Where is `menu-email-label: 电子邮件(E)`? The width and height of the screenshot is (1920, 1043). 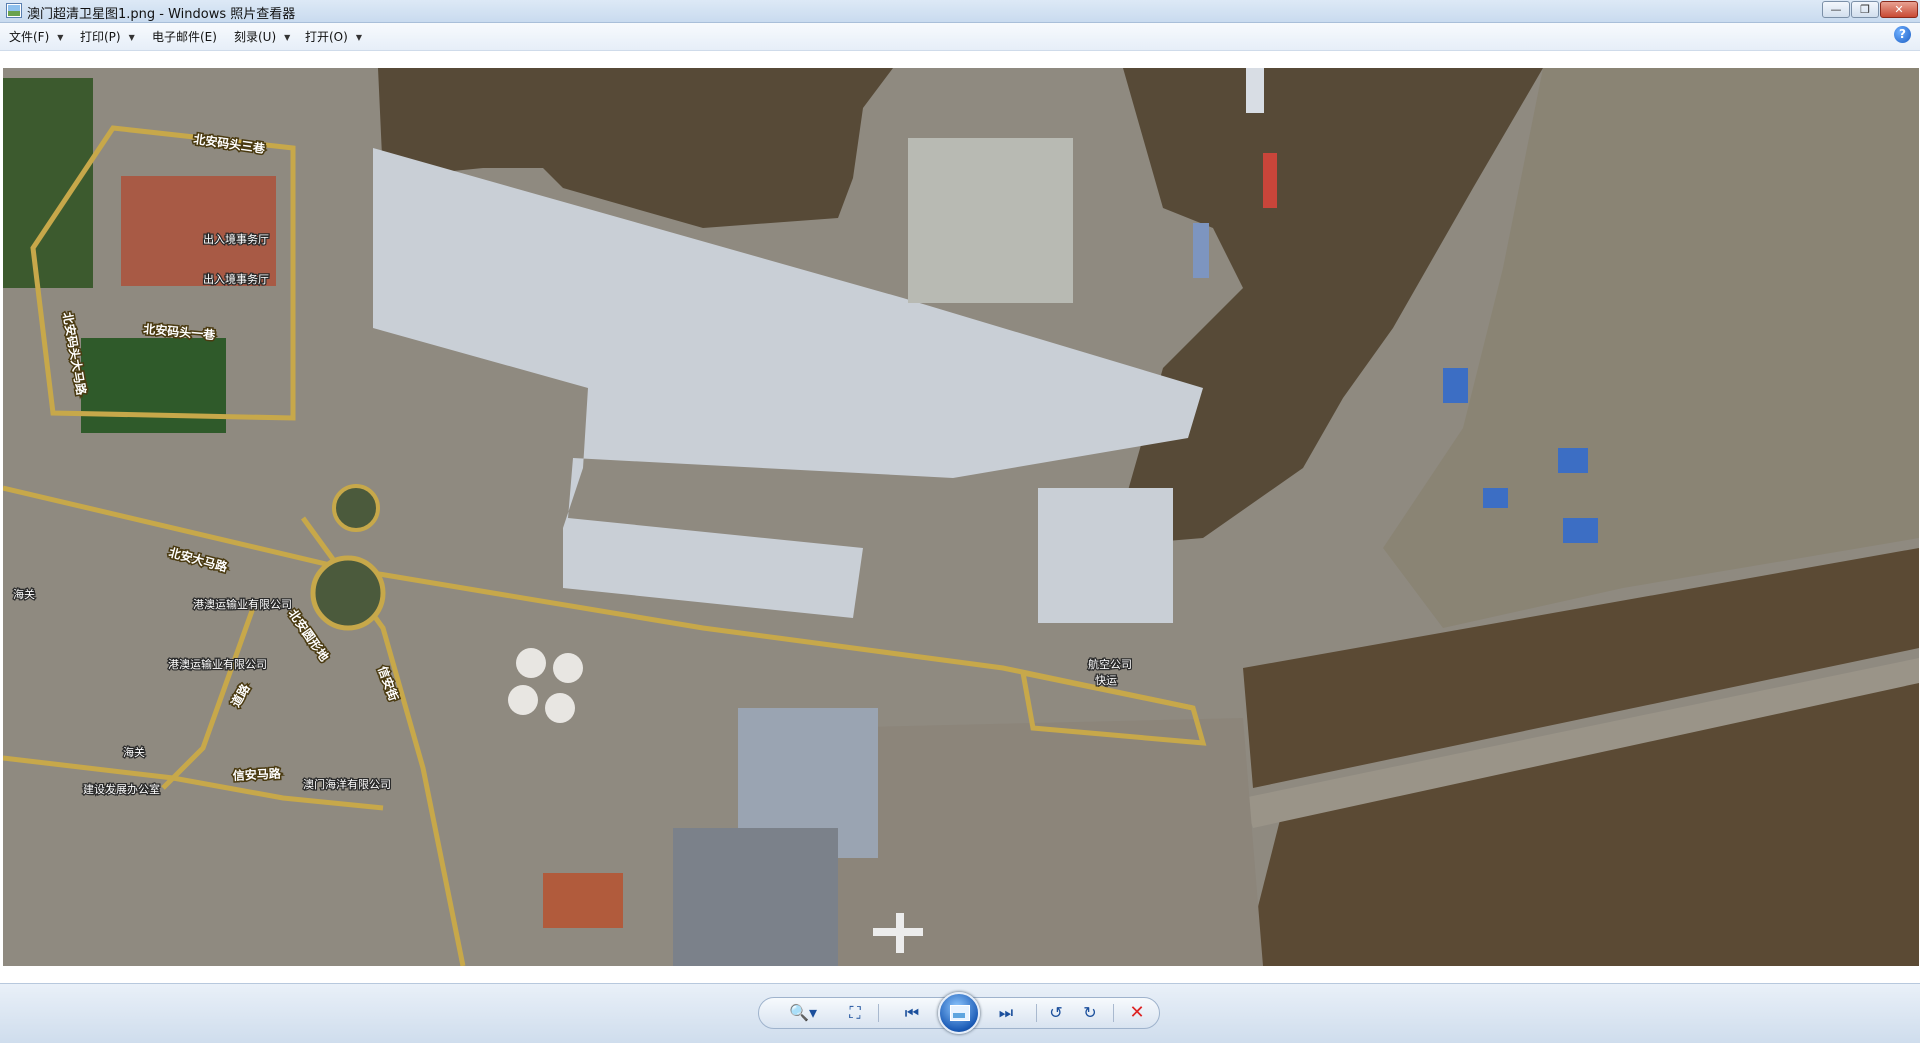
menu-email-label: 电子邮件(E) is located at coordinates (184, 37).